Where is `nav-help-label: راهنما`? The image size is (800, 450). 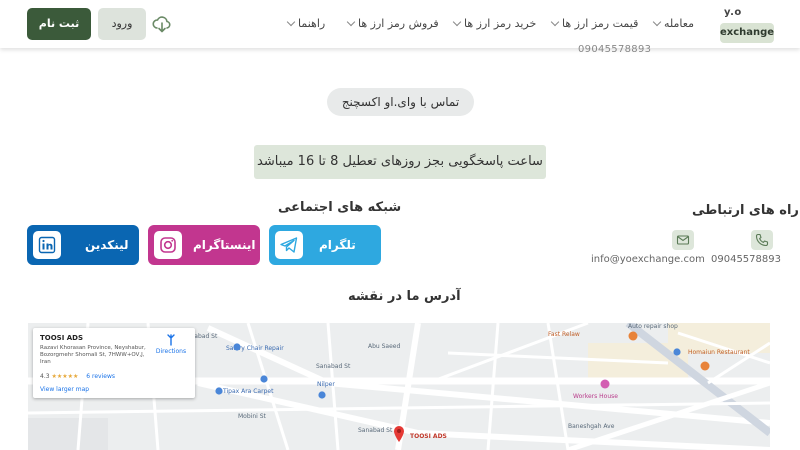 nav-help-label: راهنما is located at coordinates (312, 23).